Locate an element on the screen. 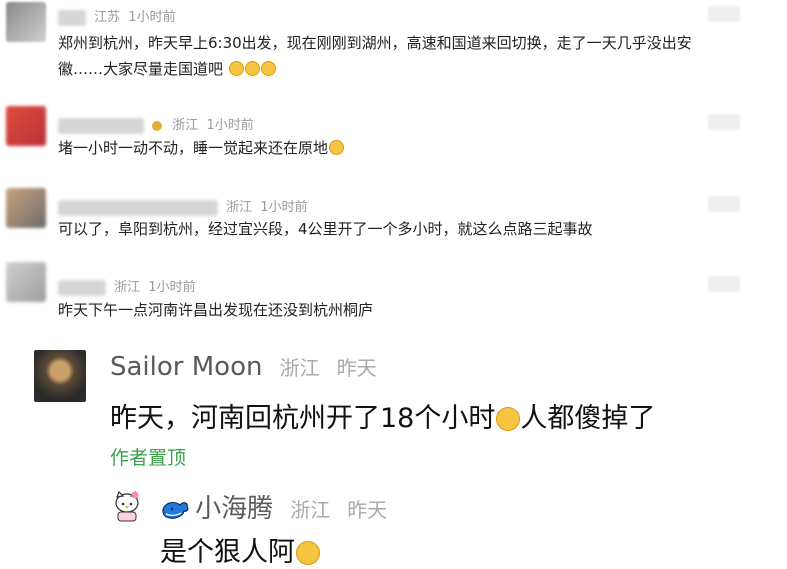 Image resolution: width=787 pixels, height=569 pixels. whale-badge-icon is located at coordinates (175, 511).